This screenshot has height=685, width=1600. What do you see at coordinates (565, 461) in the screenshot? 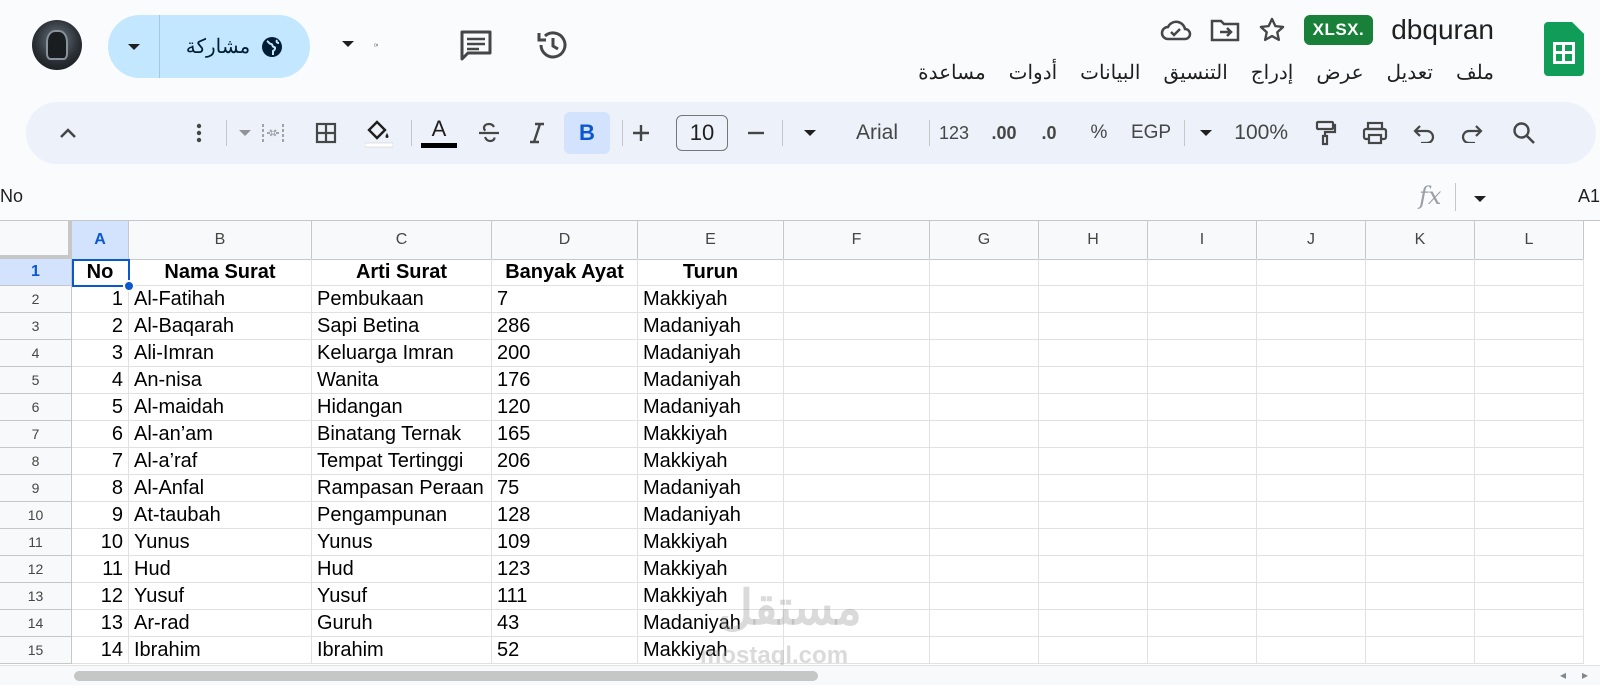
I see `table-cell: 206` at bounding box center [565, 461].